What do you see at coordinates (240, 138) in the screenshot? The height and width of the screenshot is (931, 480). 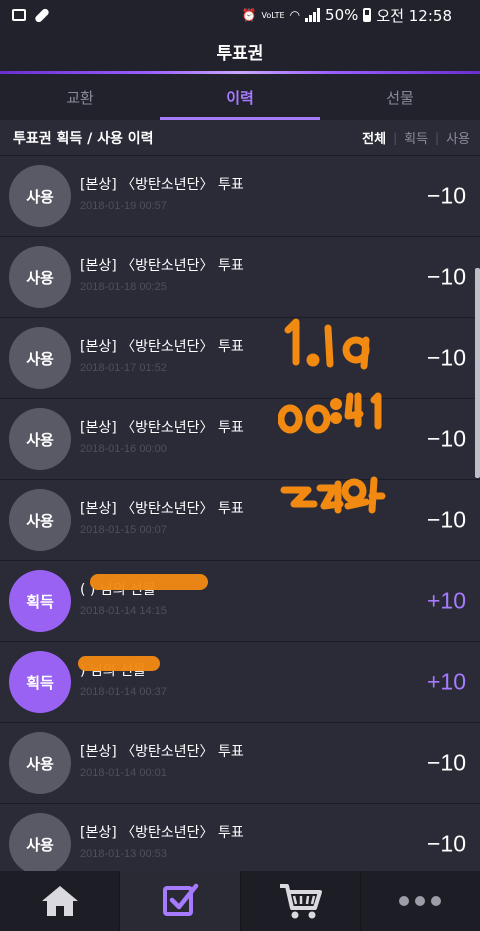 I see `list-header: 투표권 획득 / 사용 이력 전체 | 획득 | 사용` at bounding box center [240, 138].